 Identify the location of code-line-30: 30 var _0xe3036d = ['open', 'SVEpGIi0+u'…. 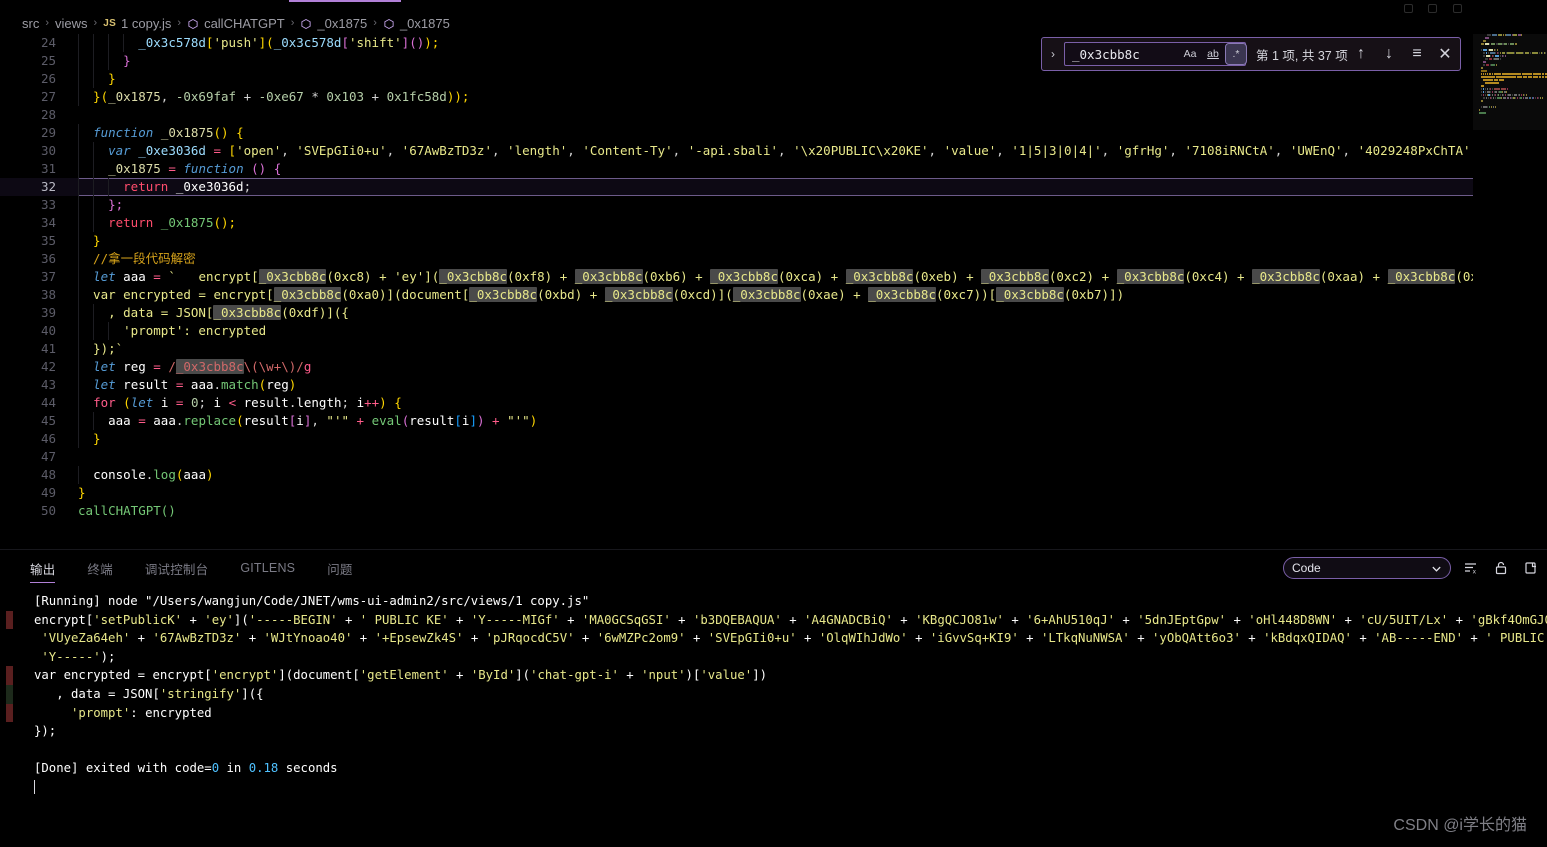
(773, 151).